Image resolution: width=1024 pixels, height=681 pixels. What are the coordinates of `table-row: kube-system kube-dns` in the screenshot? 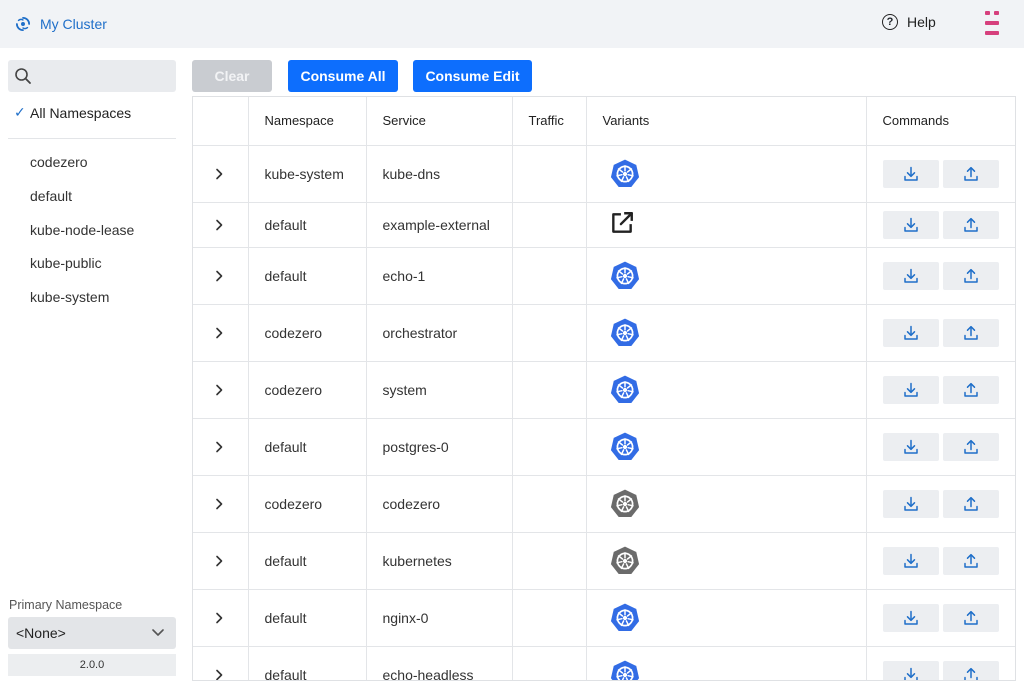 It's located at (604, 174).